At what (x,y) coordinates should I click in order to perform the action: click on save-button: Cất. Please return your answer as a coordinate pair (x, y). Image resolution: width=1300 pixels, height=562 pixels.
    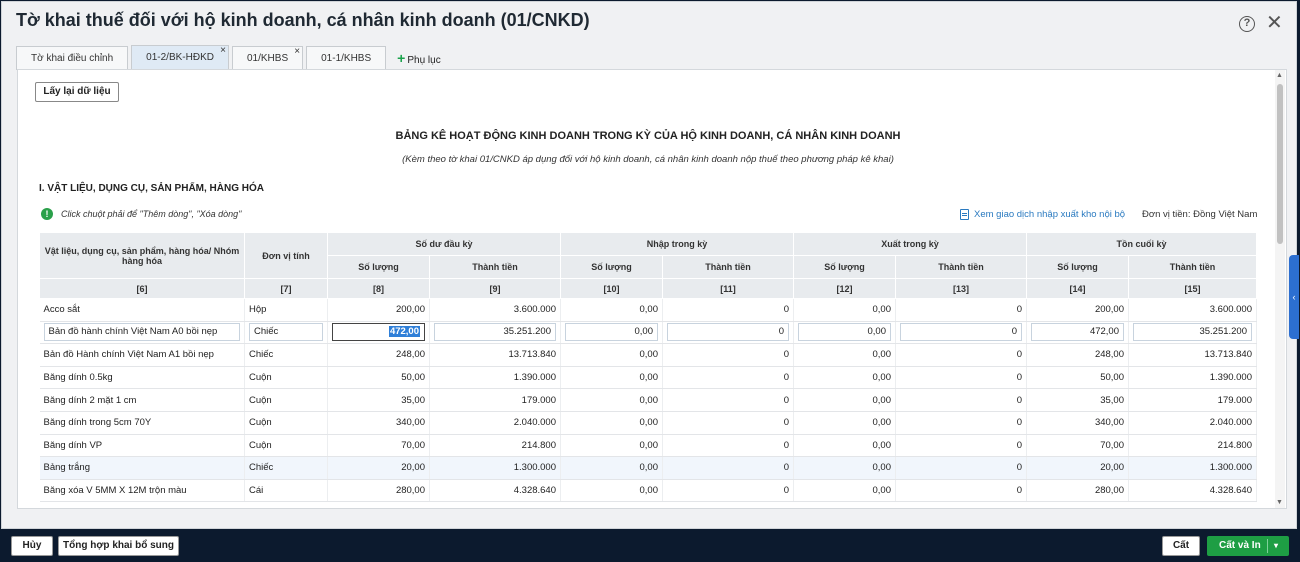
    Looking at the image, I should click on (1181, 546).